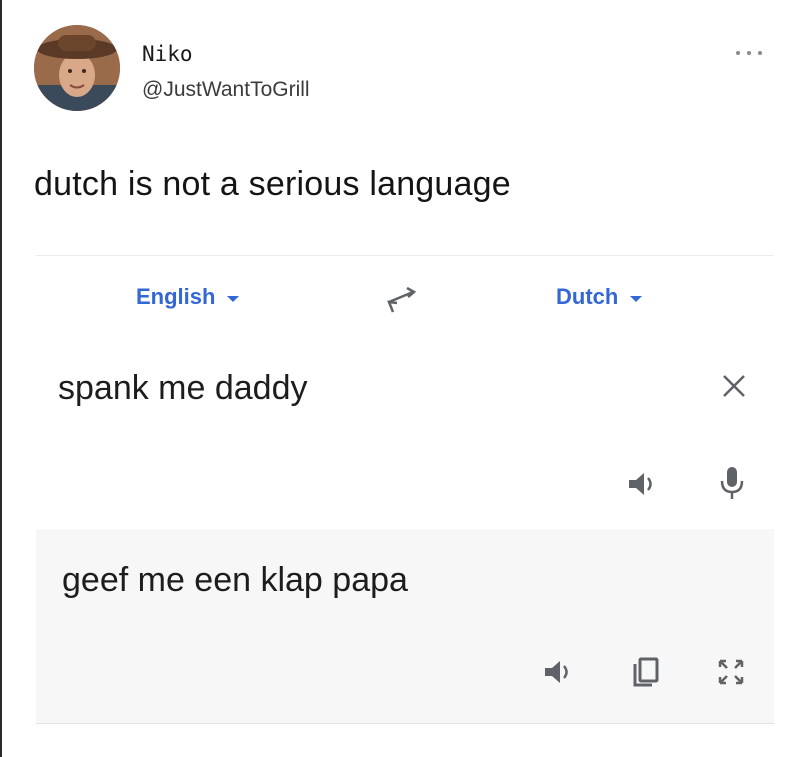  Describe the element at coordinates (646, 672) in the screenshot. I see `copy-icon` at that location.